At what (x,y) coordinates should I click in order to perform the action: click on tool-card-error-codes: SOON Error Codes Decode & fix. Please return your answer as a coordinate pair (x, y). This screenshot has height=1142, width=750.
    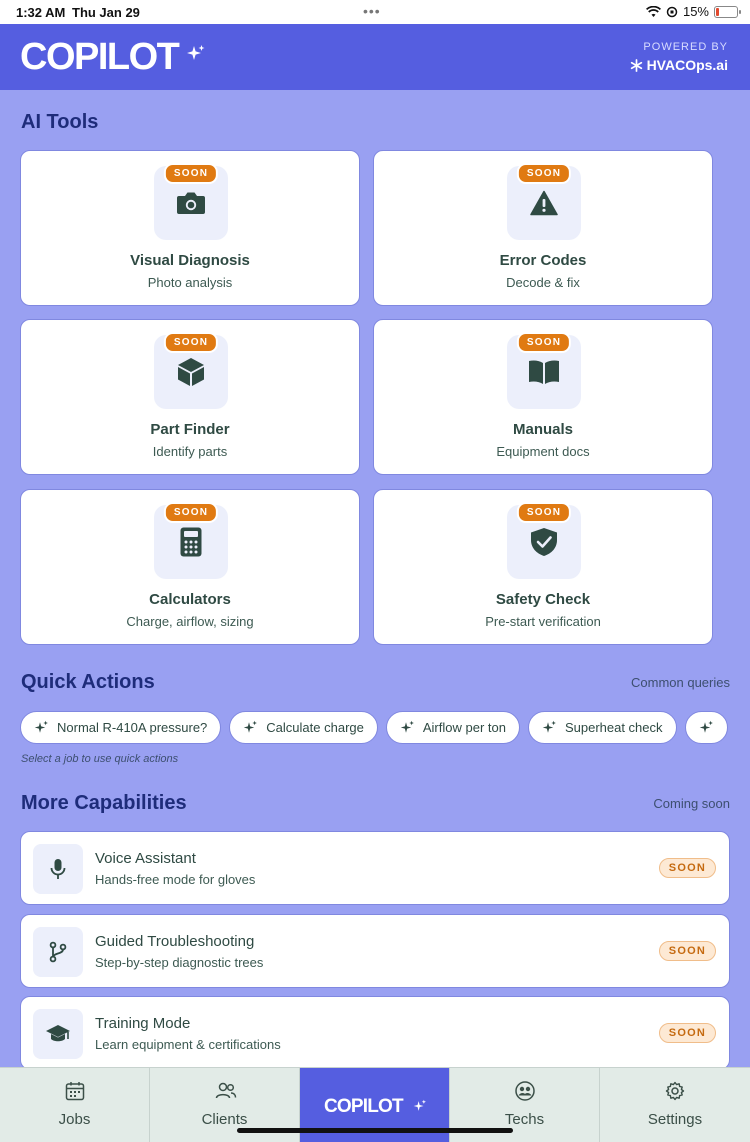
    Looking at the image, I should click on (543, 228).